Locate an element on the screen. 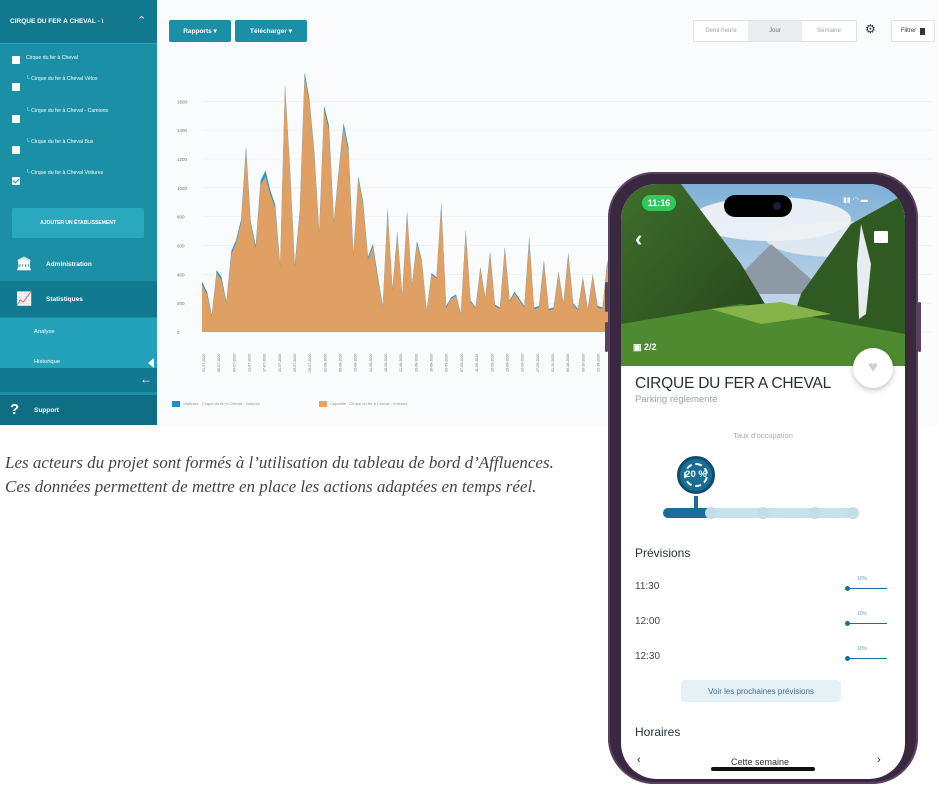 This screenshot has width=937, height=785. next-forecasts-button: Voir les prochaines prévisions is located at coordinates (761, 691).